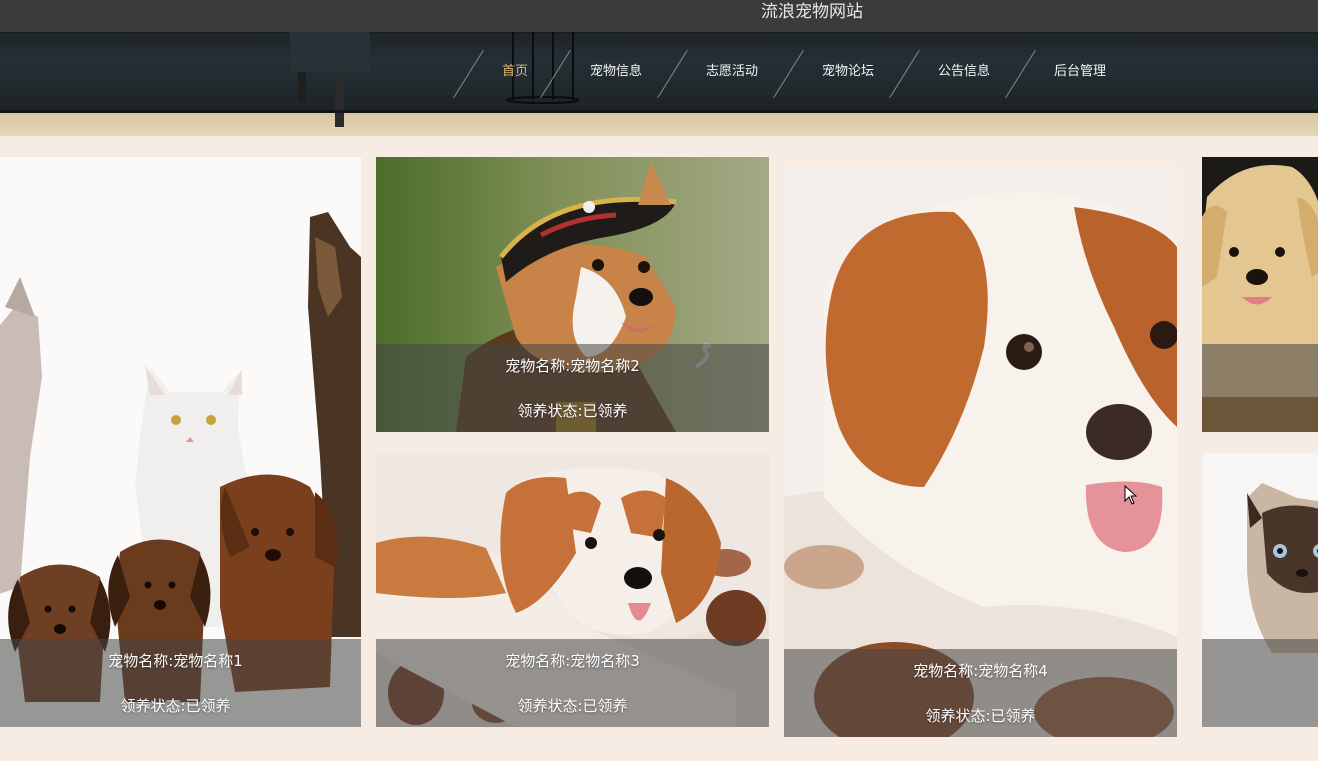  I want to click on main-navigation: 首页 宠物信息 志愿活动 宠物论坛 公告信息 后台管理, so click(800, 72).